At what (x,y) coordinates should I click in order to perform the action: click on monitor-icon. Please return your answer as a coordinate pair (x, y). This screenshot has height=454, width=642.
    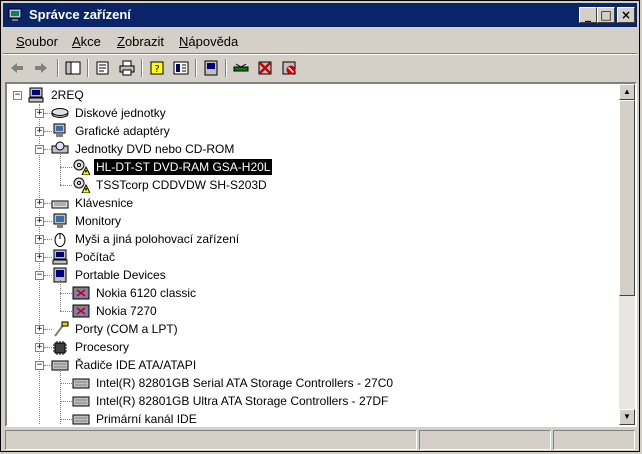
    Looking at the image, I should click on (60, 220).